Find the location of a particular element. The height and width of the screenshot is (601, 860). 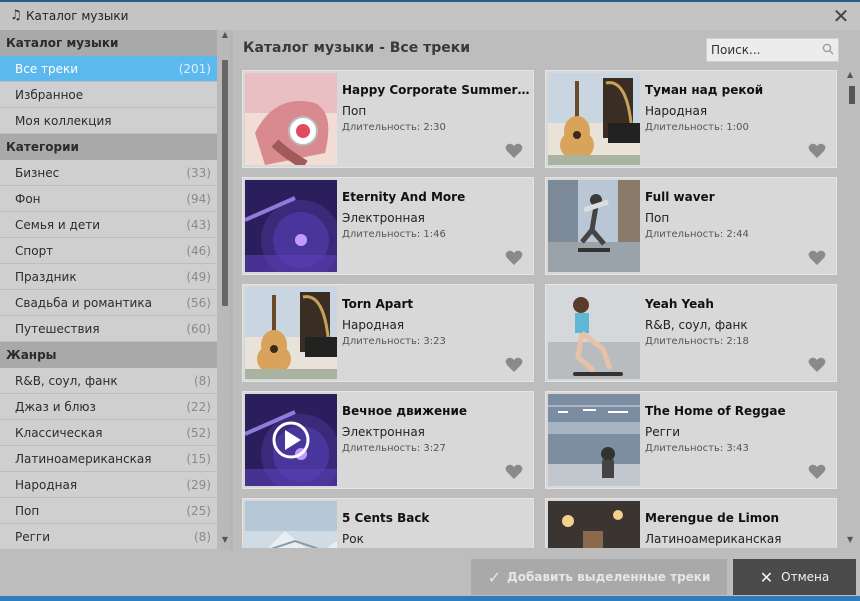

track-title: Torn Apart is located at coordinates (378, 304).